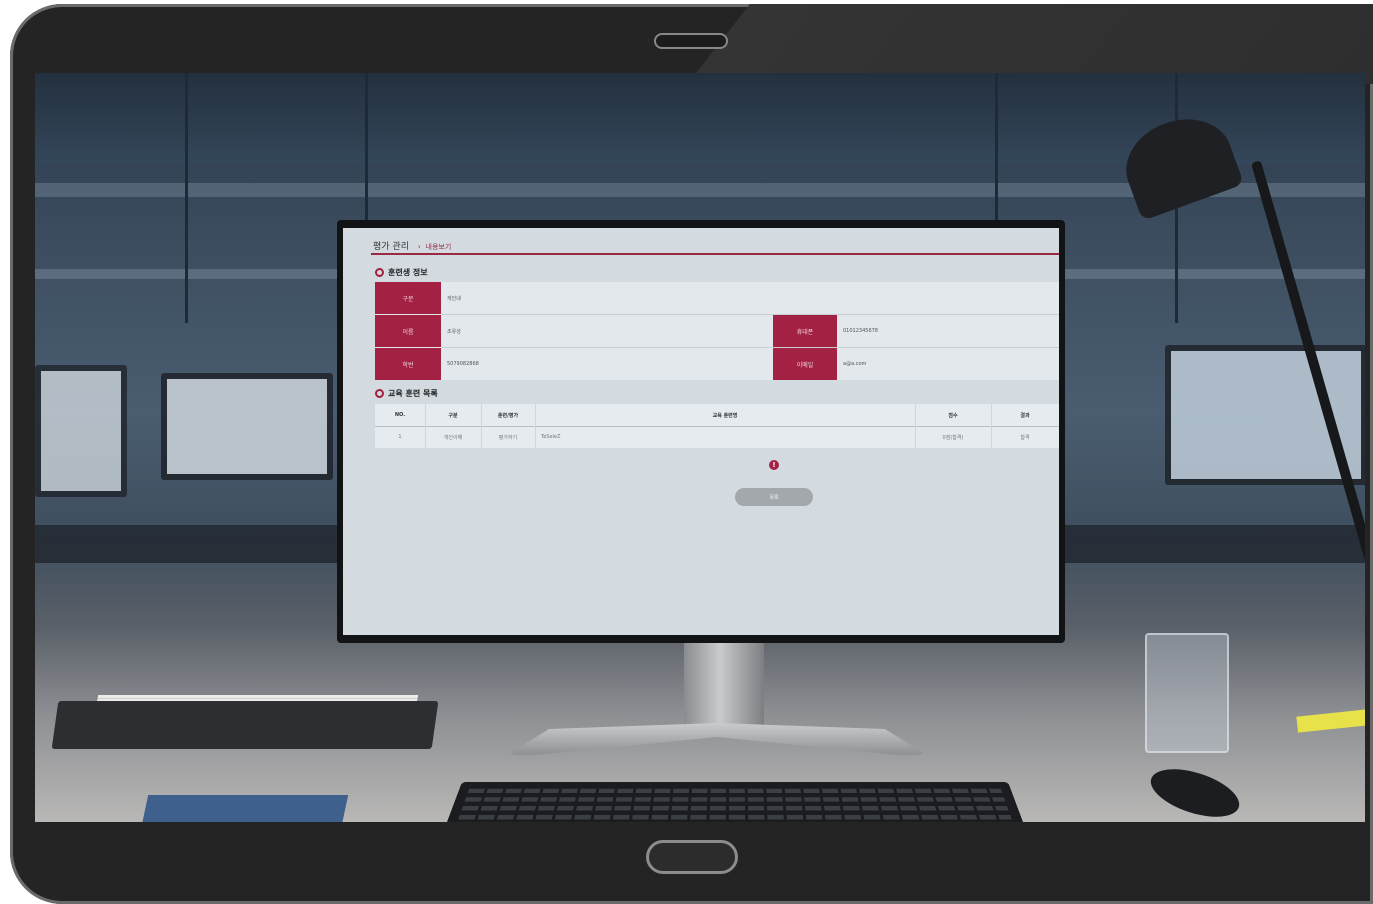 This screenshot has width=1373, height=904. Describe the element at coordinates (953, 437) in the screenshot. I see `table-cell-score: 0점(합격)` at that location.